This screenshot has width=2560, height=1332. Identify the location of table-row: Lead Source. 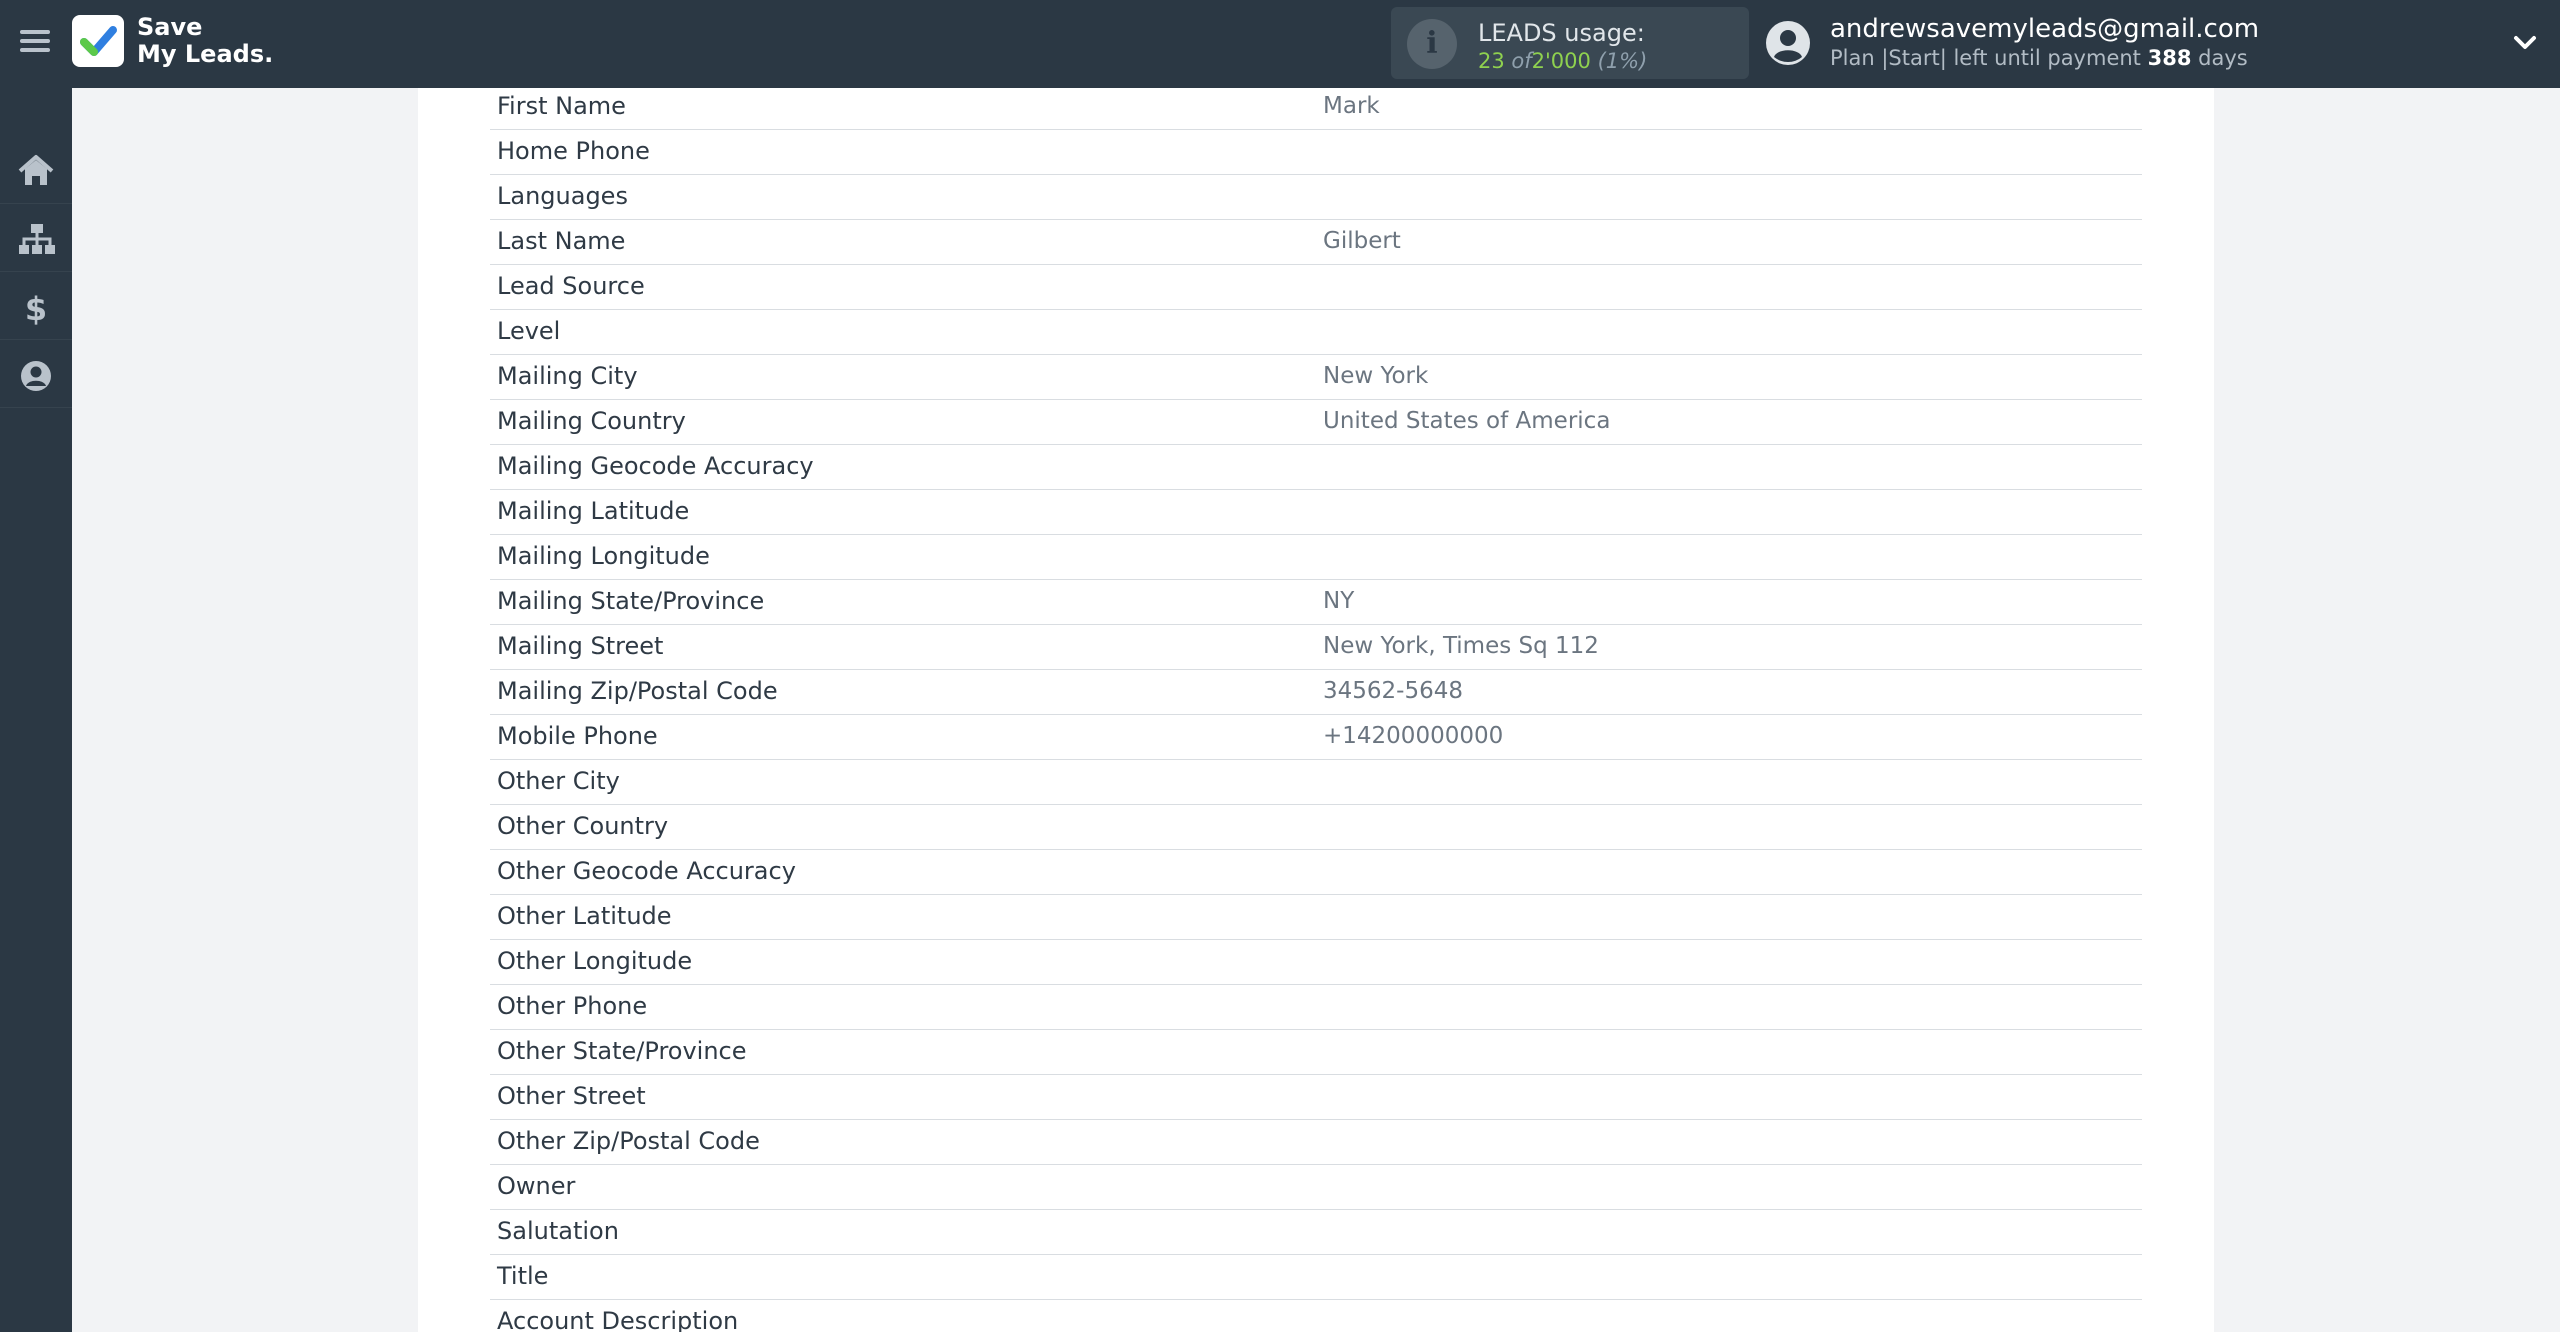
(1316, 287).